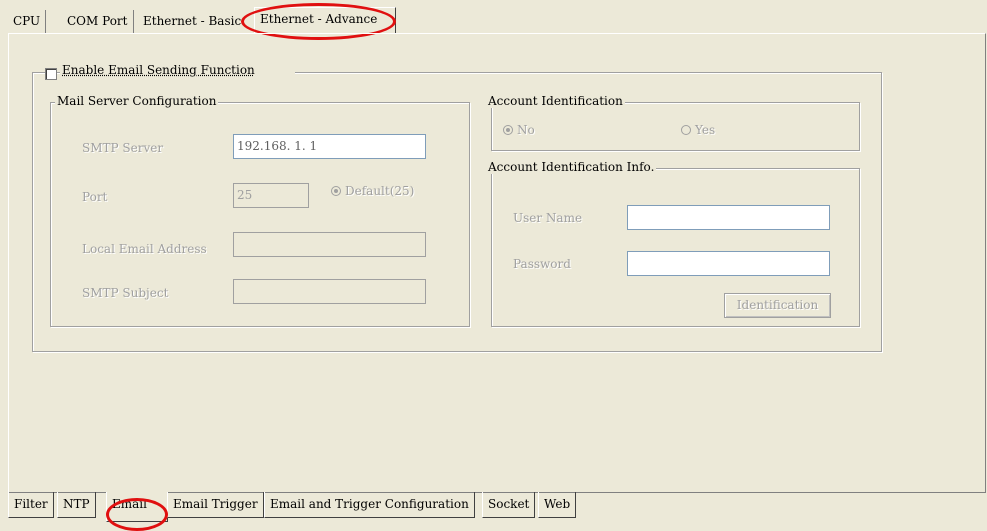 Image resolution: width=987 pixels, height=531 pixels. Describe the element at coordinates (728, 217) in the screenshot. I see `username-field` at that location.